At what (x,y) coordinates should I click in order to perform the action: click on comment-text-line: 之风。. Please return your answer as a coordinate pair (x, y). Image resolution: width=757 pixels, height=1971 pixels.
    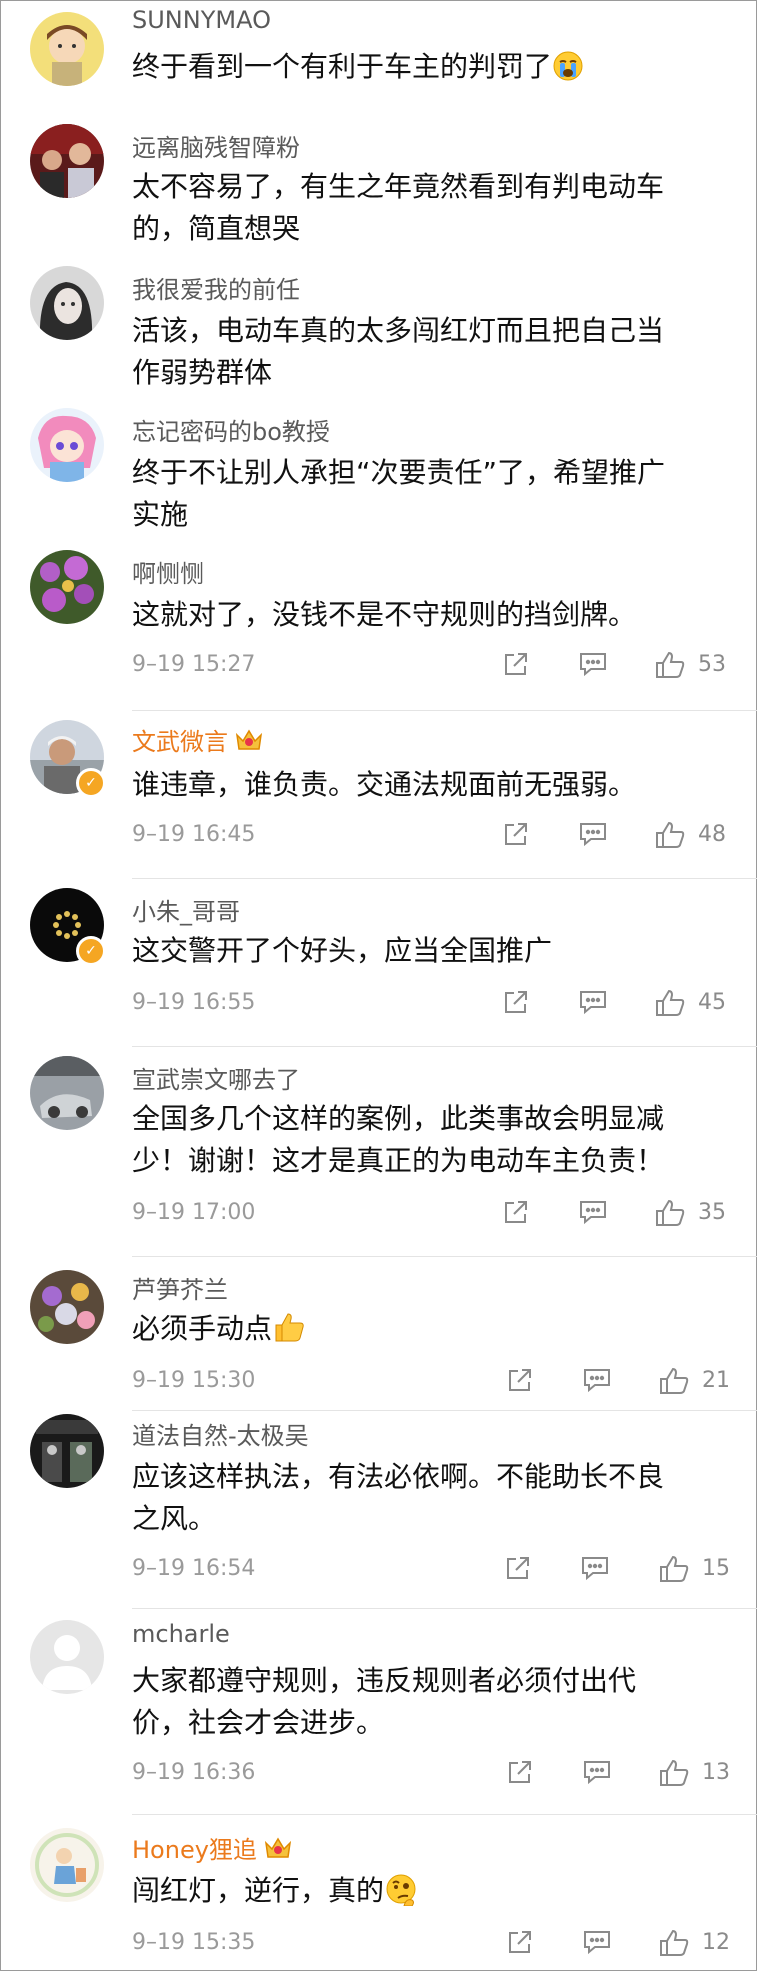
    Looking at the image, I should click on (174, 1518).